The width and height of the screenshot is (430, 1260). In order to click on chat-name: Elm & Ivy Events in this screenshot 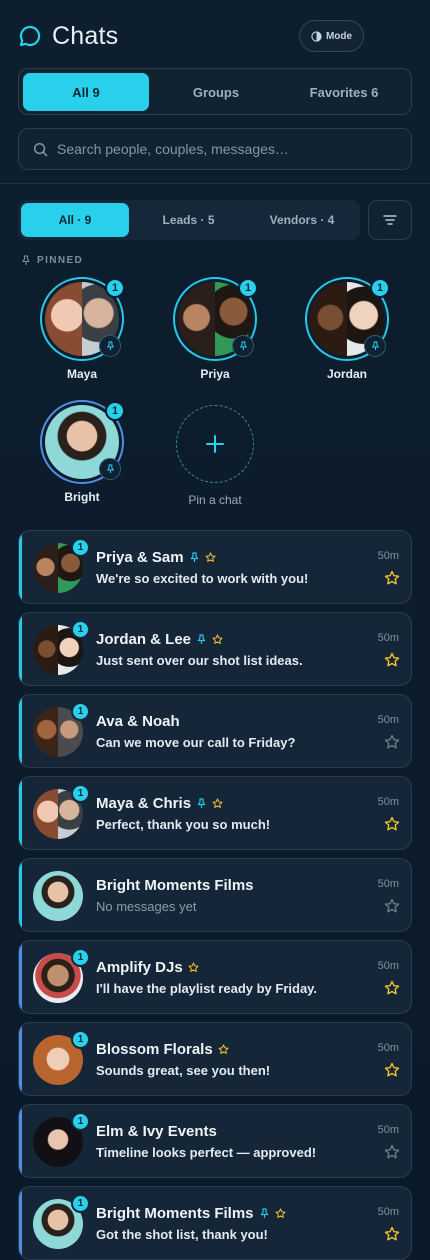, I will do `click(156, 1131)`.